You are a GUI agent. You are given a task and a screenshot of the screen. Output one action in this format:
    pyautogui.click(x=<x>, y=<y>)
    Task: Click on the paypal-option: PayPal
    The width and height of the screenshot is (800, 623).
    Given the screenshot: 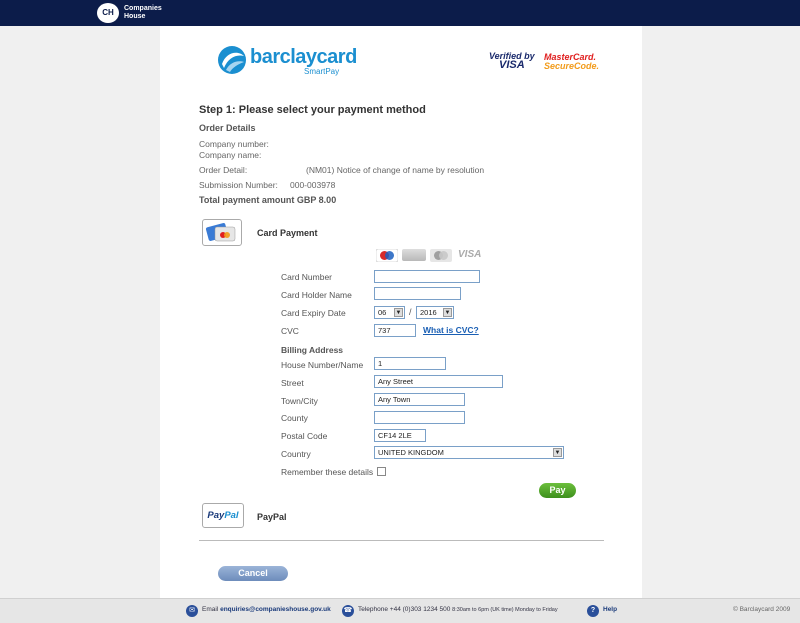 What is the action you would take?
    pyautogui.click(x=223, y=515)
    